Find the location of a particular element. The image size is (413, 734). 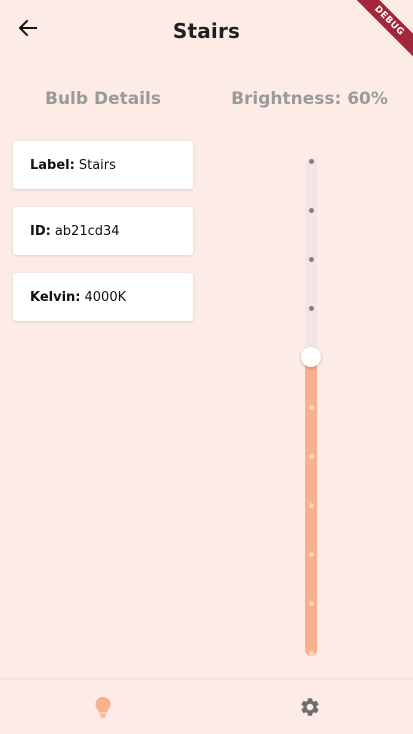

detail-card-id: ID: ab21cd34 is located at coordinates (103, 231).